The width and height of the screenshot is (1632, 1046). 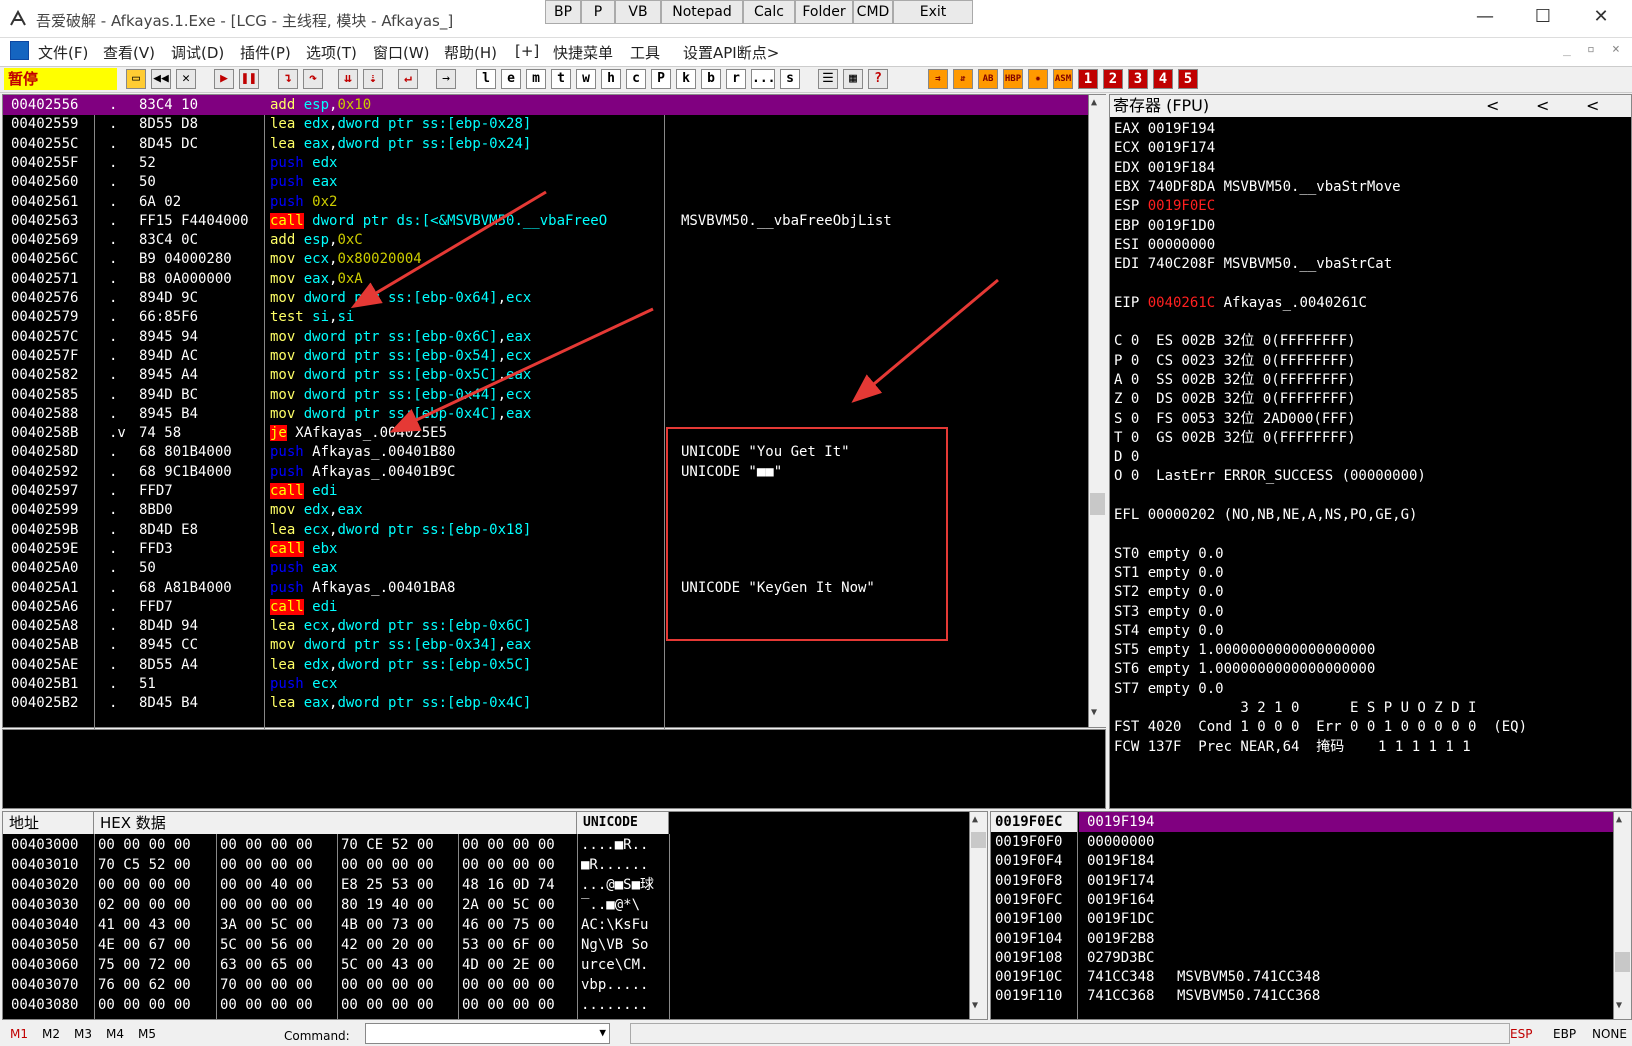 What do you see at coordinates (674, 311) in the screenshot?
I see `annotation-arrows` at bounding box center [674, 311].